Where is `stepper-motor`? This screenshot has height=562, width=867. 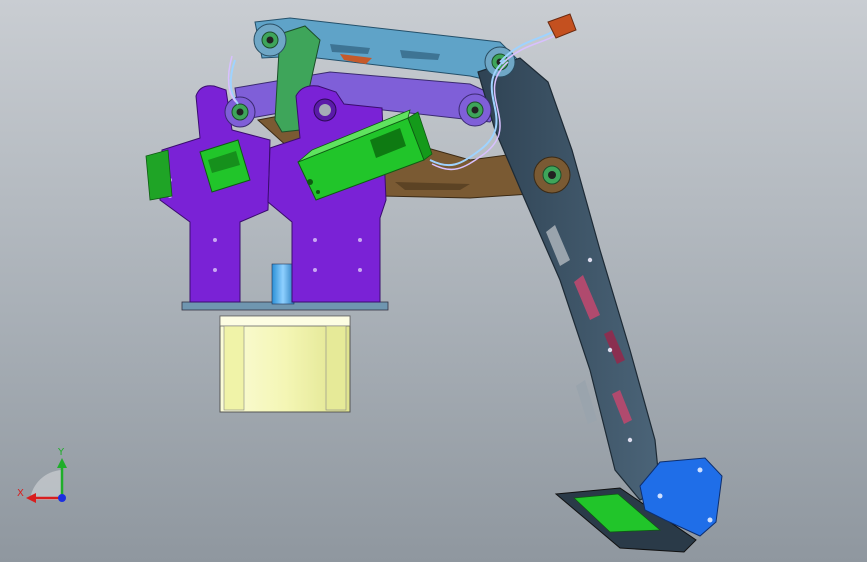 stepper-motor is located at coordinates (285, 364).